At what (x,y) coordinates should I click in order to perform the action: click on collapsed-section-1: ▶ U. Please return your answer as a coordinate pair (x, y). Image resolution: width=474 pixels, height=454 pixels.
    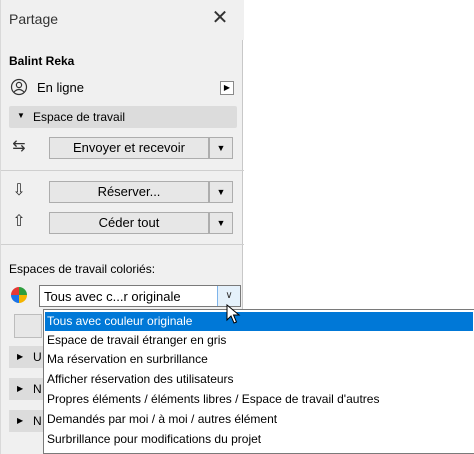
    Looking at the image, I should click on (27, 357).